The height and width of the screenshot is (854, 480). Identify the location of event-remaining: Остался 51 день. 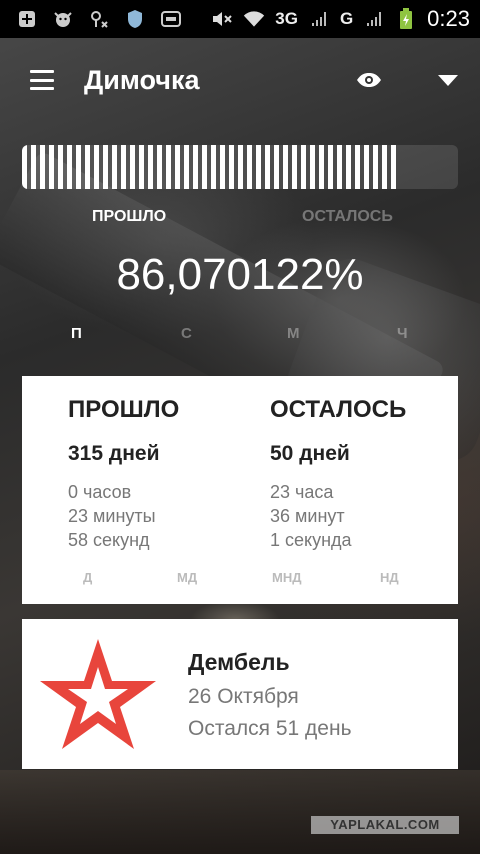
(270, 728).